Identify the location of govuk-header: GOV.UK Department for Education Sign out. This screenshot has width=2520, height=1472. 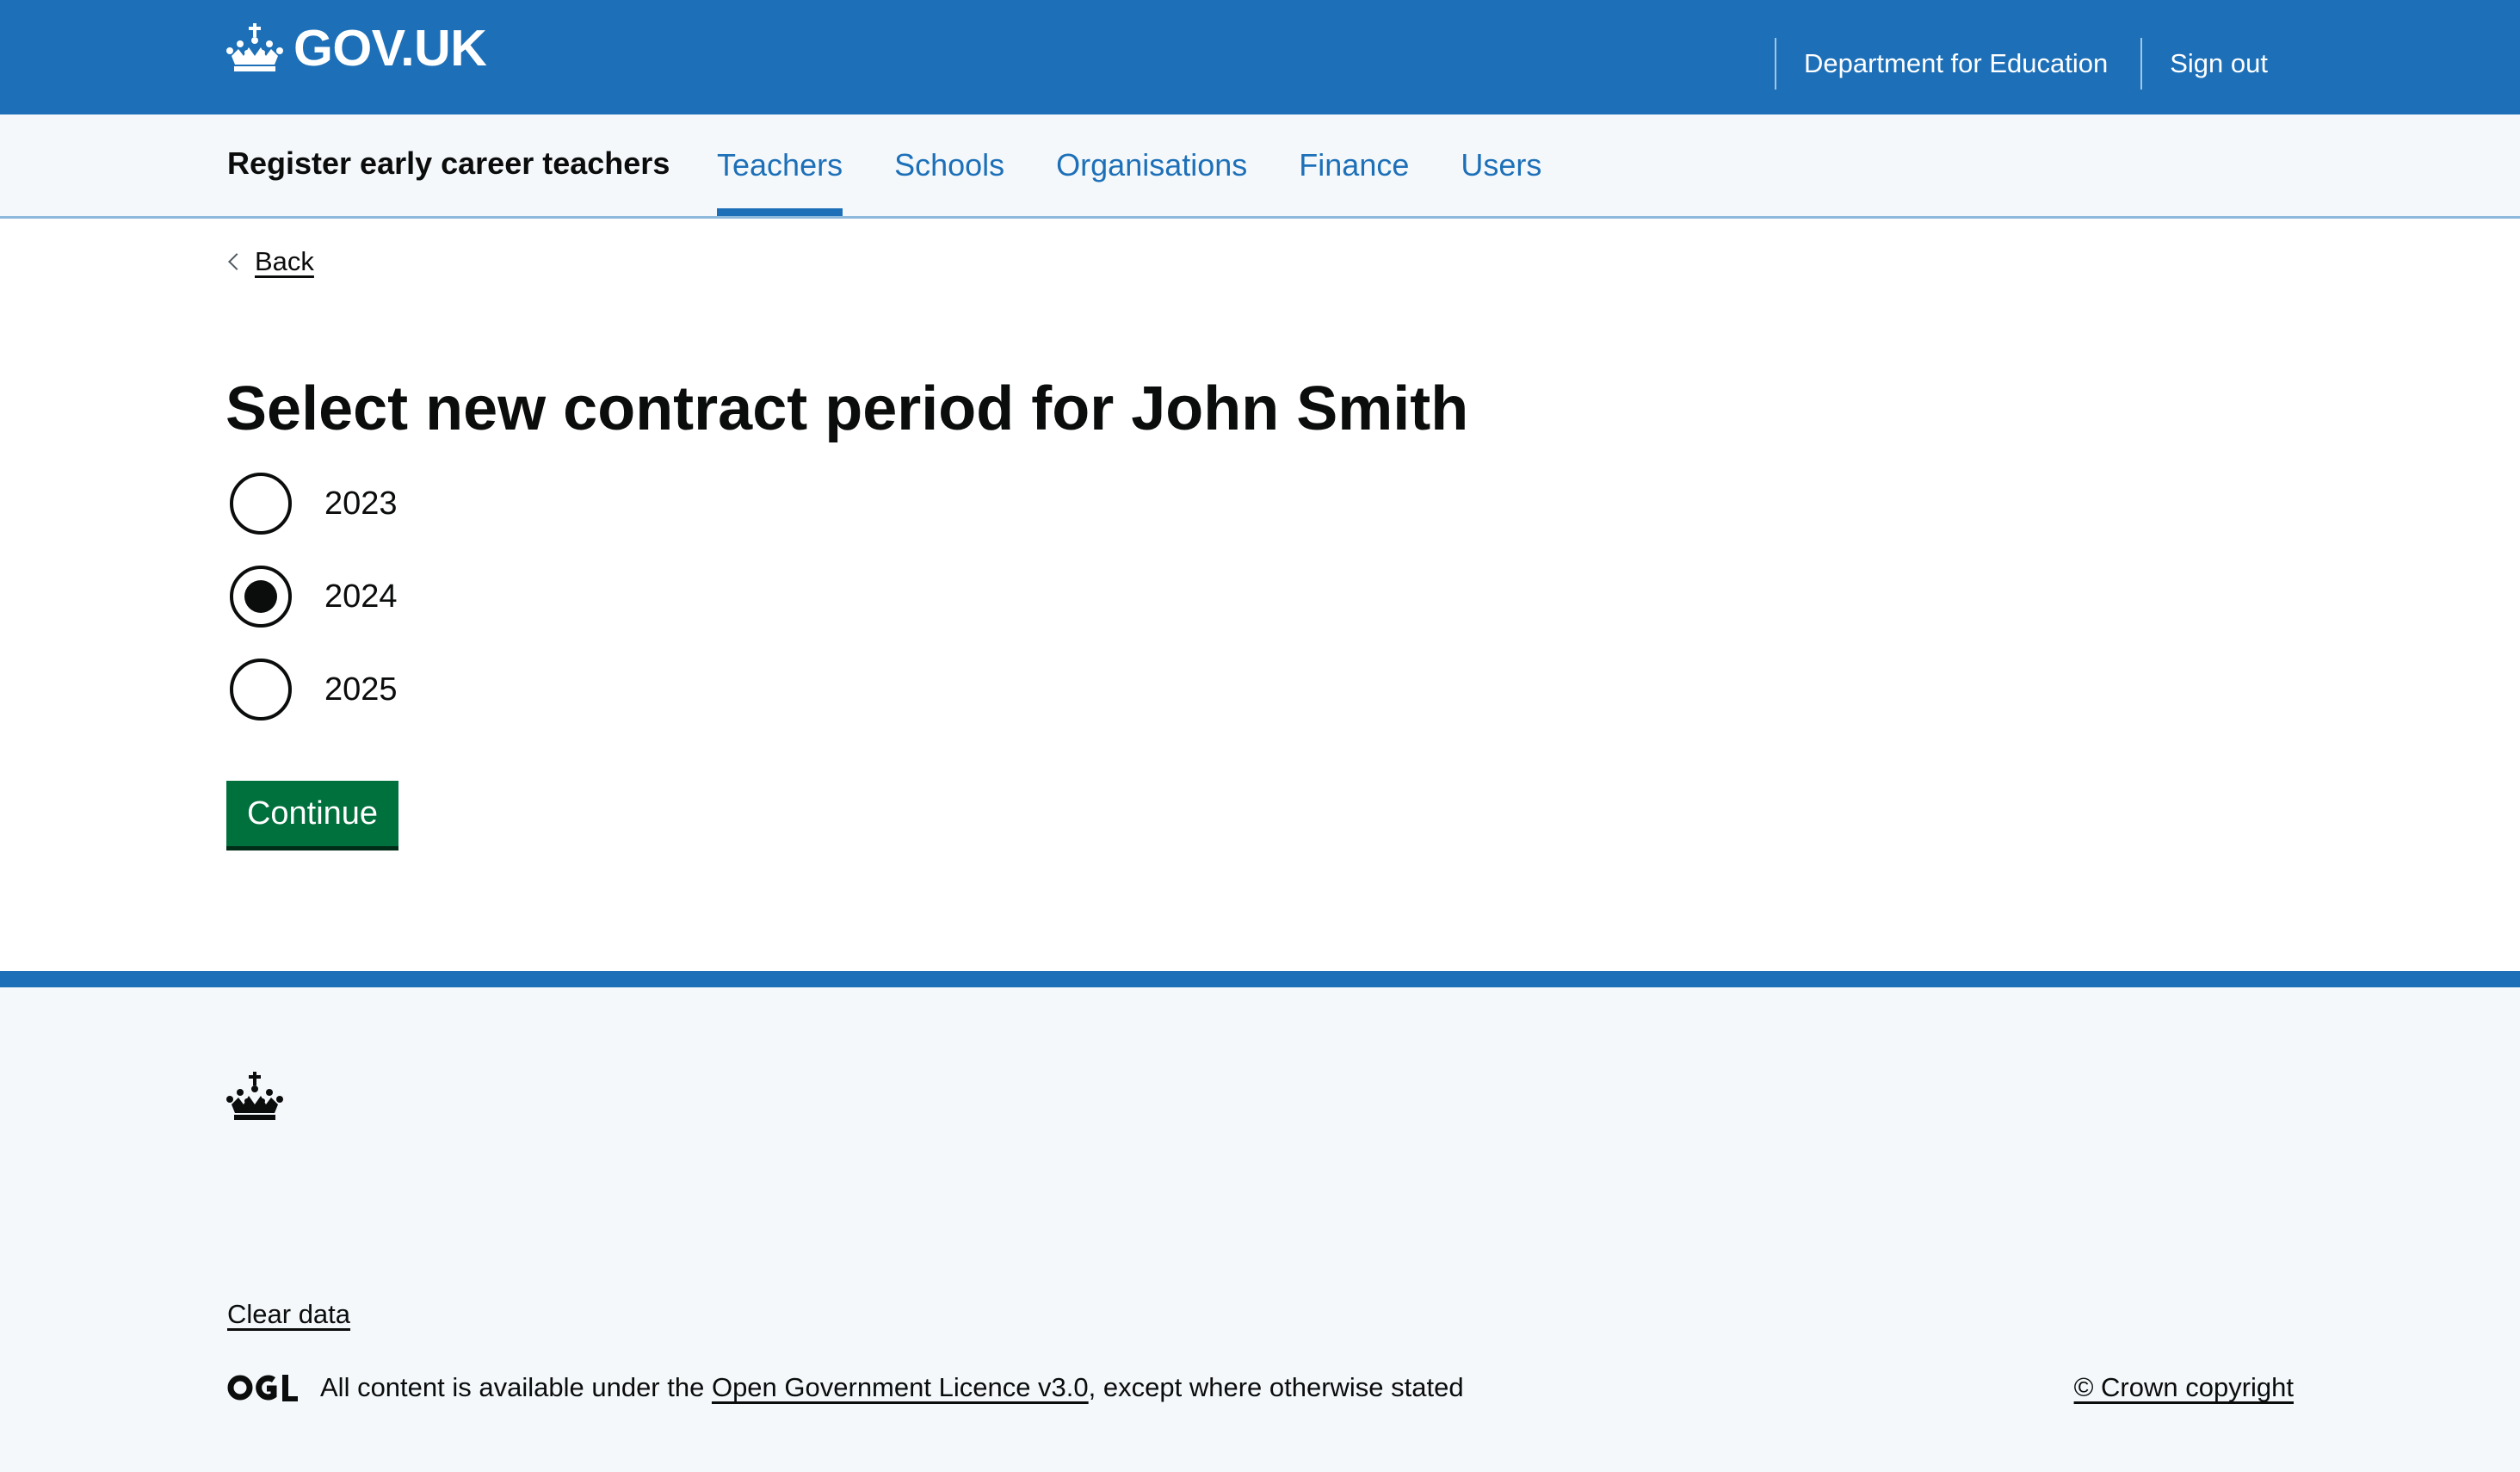
(1260, 57).